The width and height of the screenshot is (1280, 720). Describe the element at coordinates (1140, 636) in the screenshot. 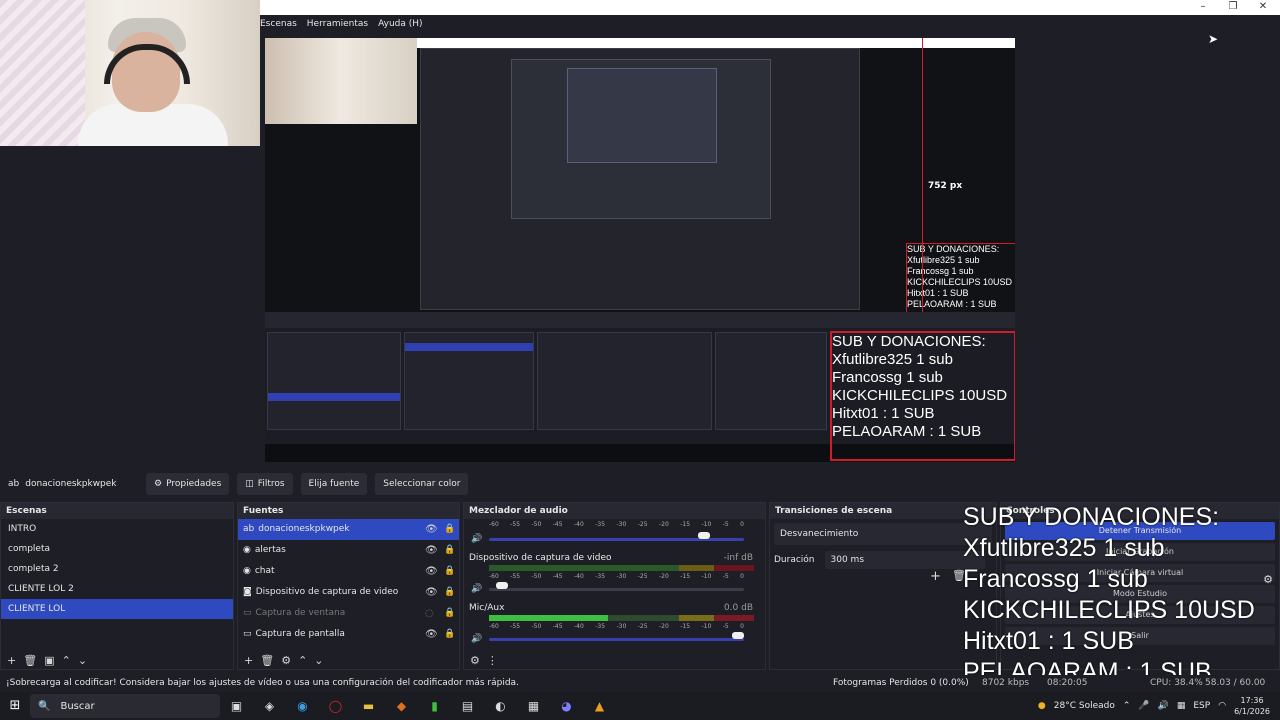

I see `exit-button: Salir` at that location.